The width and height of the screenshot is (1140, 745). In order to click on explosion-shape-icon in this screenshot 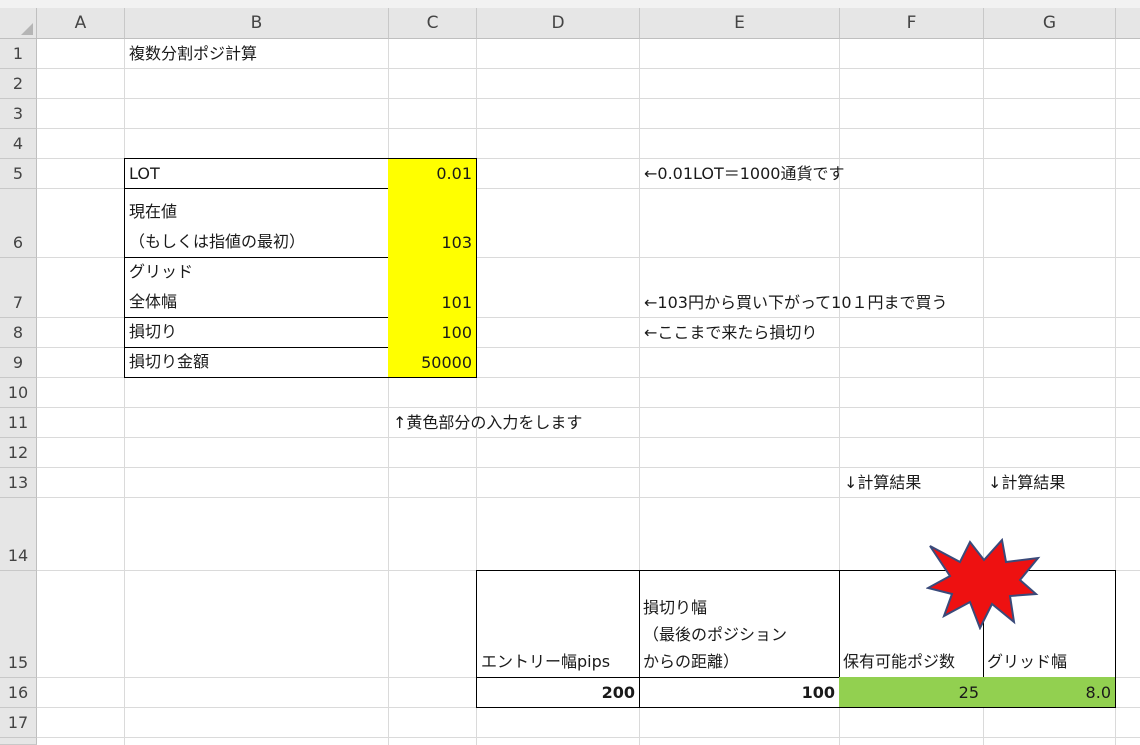, I will do `click(984, 584)`.